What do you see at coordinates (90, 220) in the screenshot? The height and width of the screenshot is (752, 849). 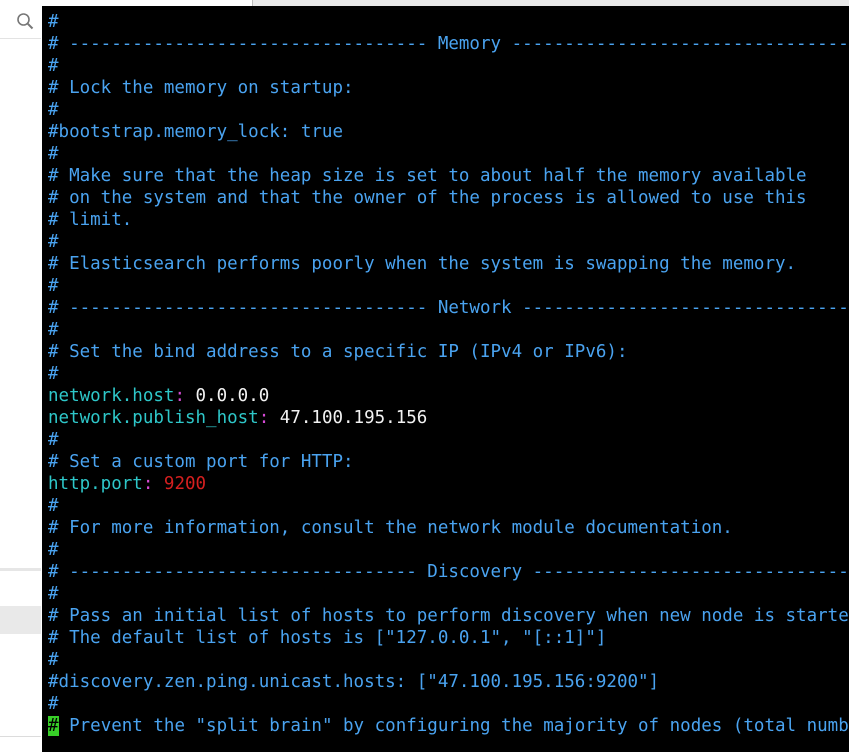 I see `terminal-line: # limit.` at bounding box center [90, 220].